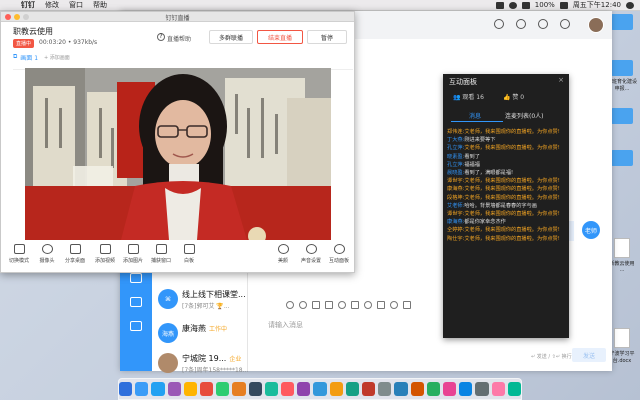 Image resolution: width=640 pixels, height=400 pixels. I want to click on image-icon, so click(329, 305).